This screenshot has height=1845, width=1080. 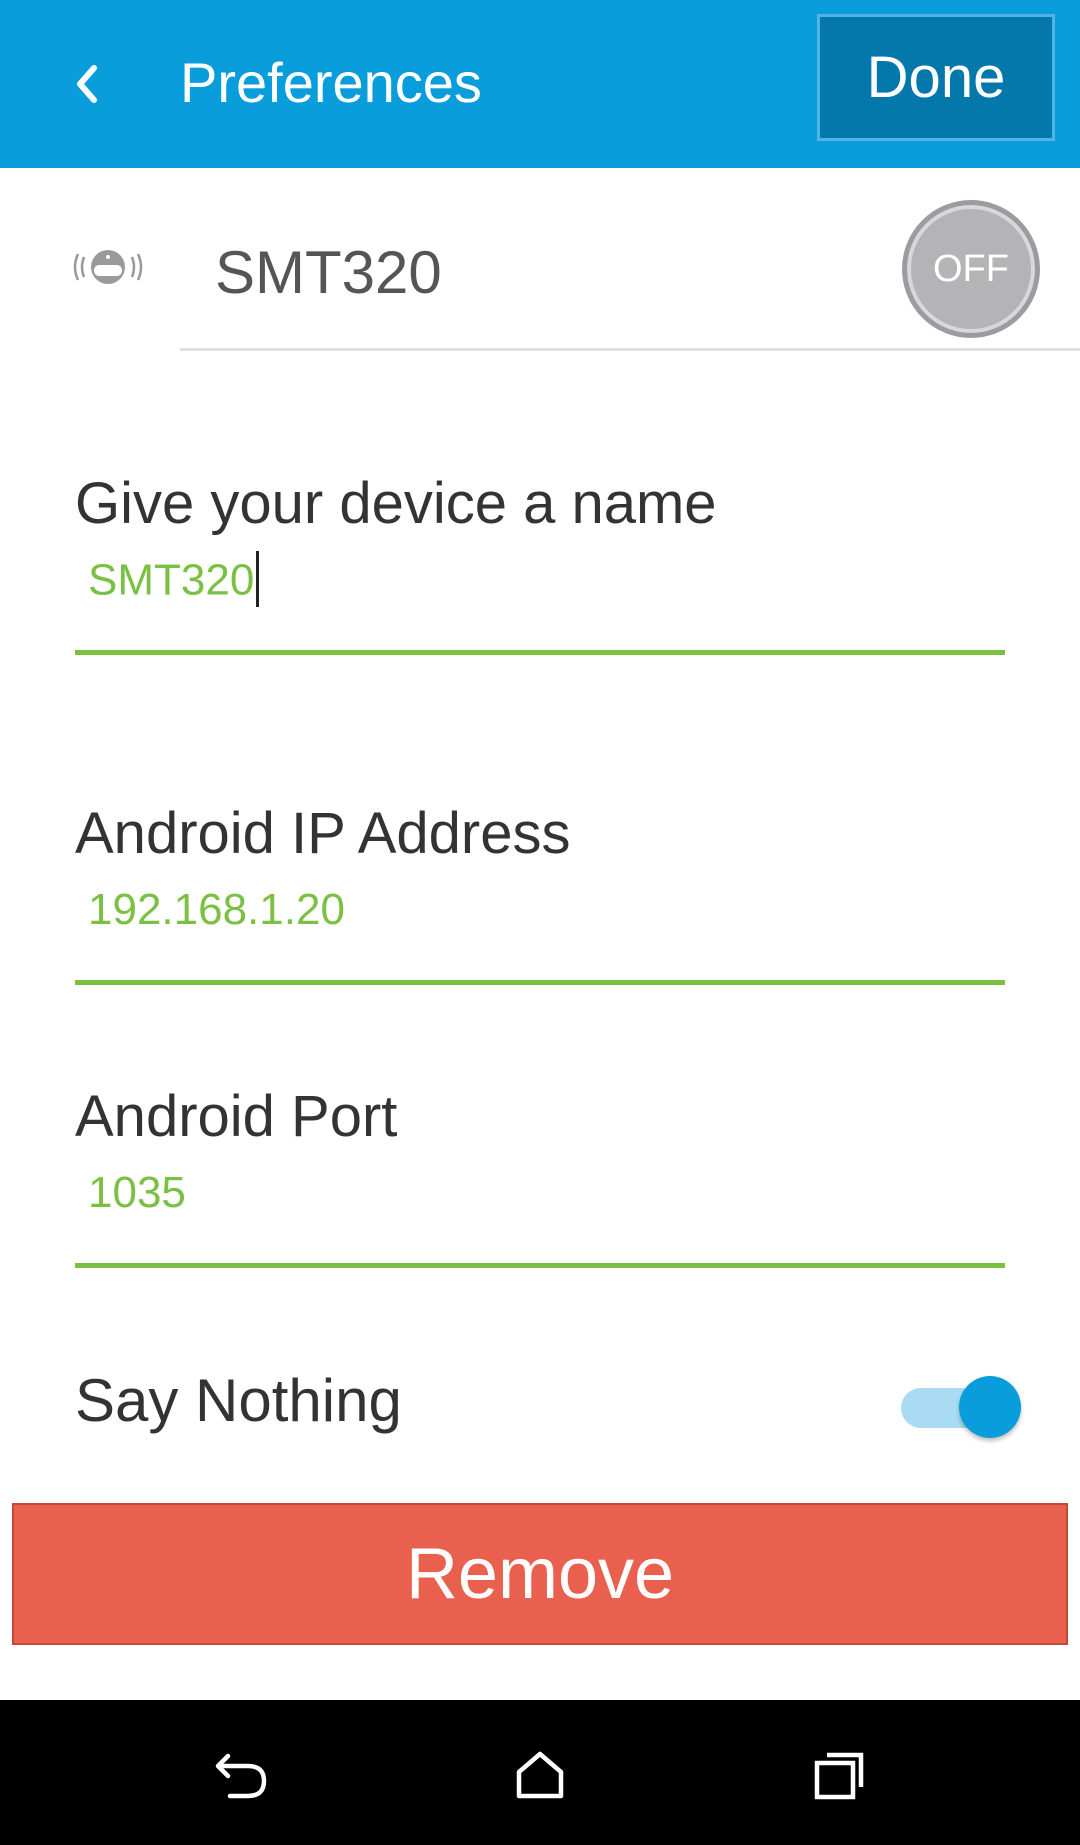 What do you see at coordinates (990, 1407) in the screenshot?
I see `toggle-thumb` at bounding box center [990, 1407].